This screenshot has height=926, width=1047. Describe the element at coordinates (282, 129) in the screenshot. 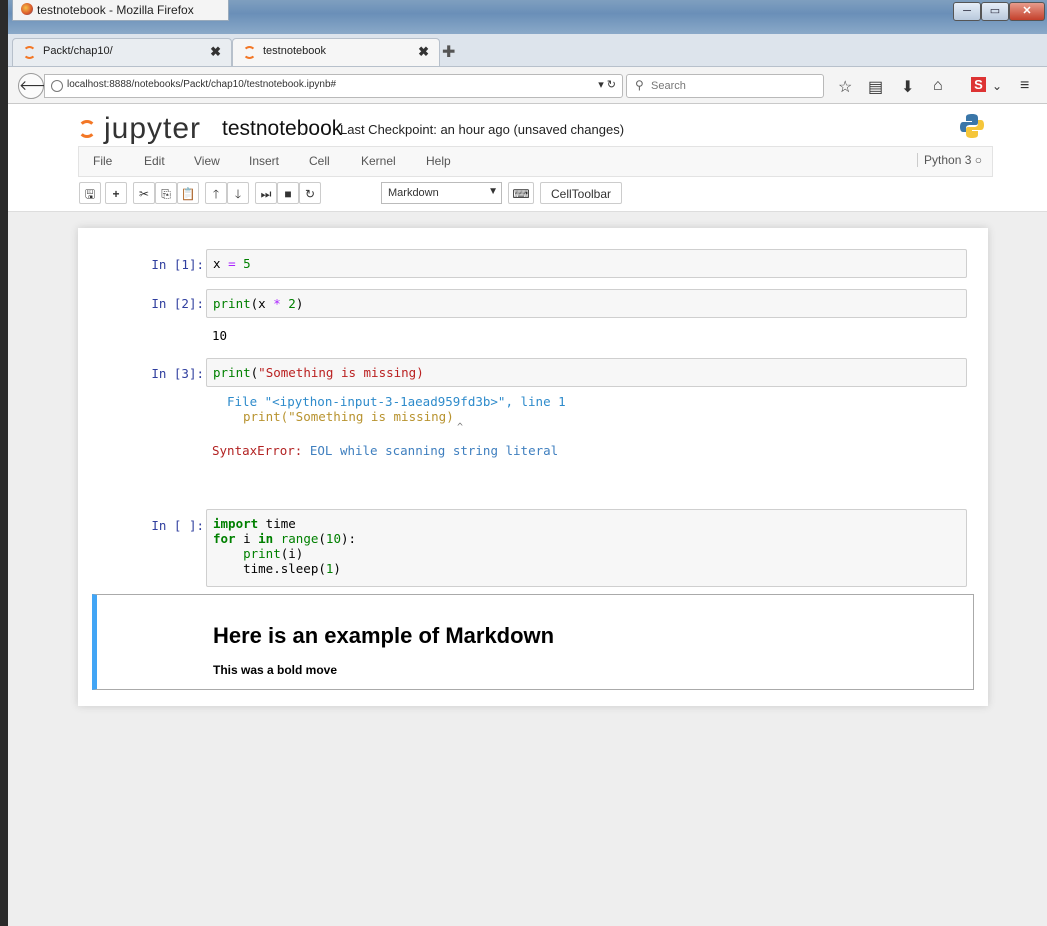

I see `notebook-name: testnotebook` at that location.